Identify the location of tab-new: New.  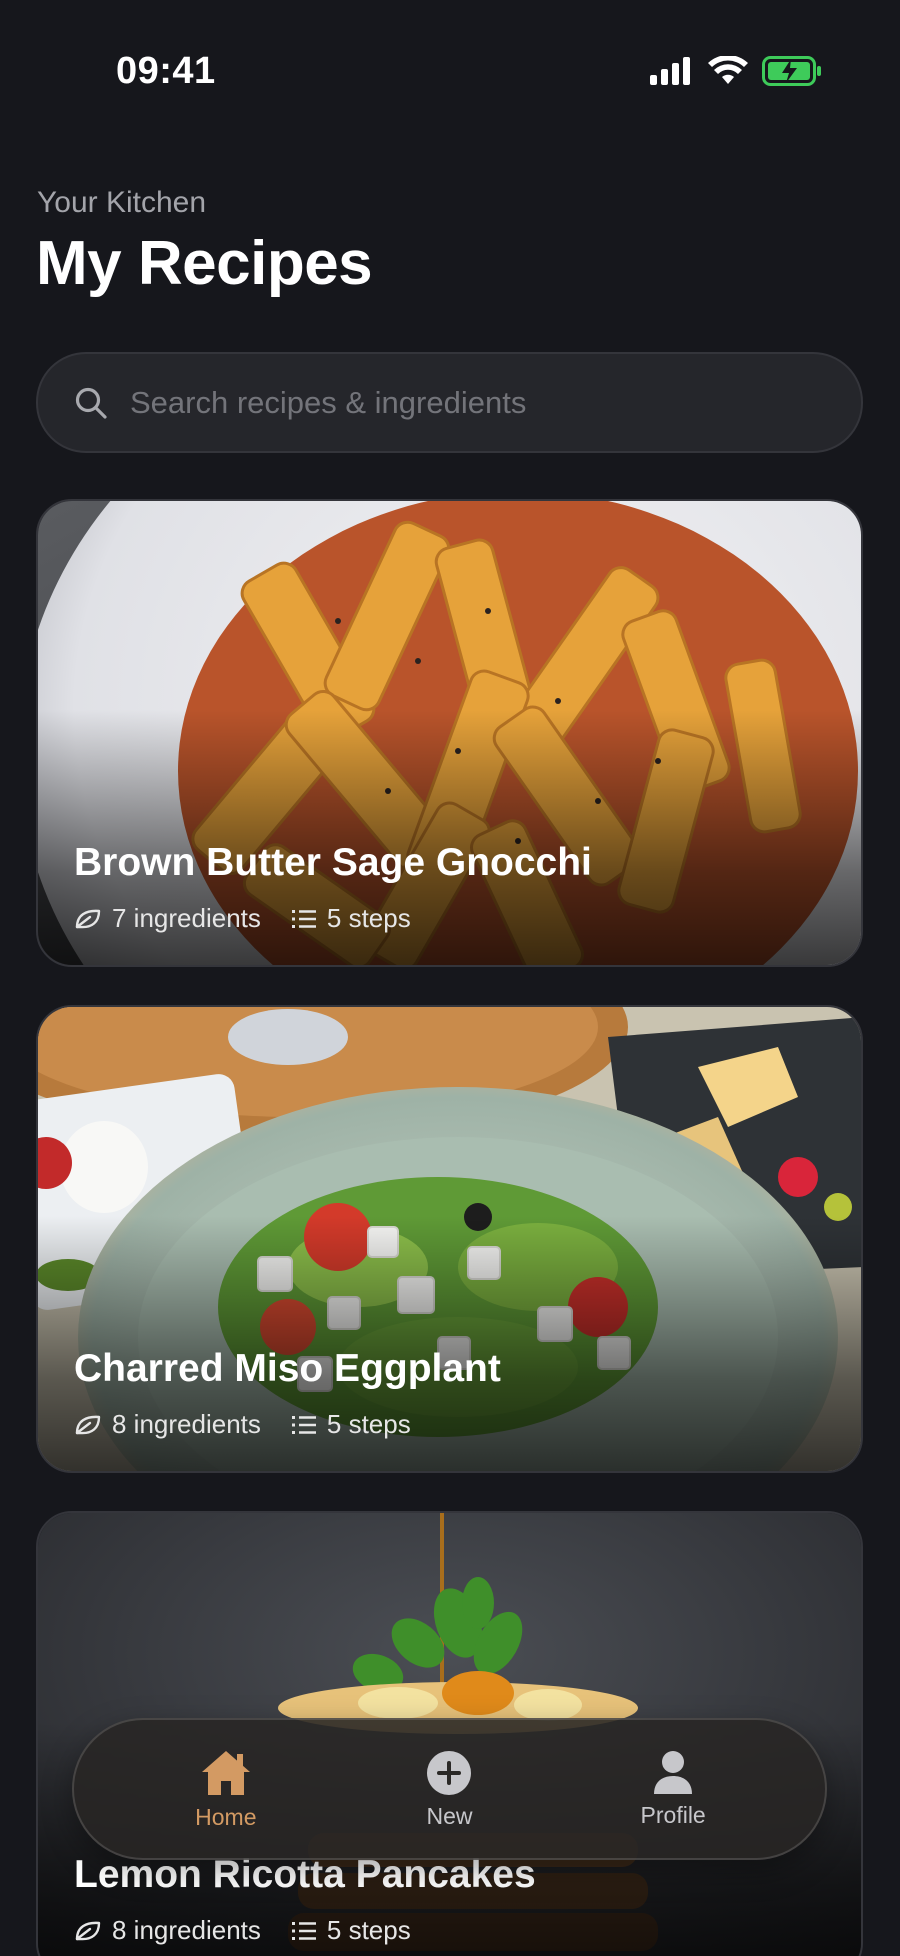
(449, 1789).